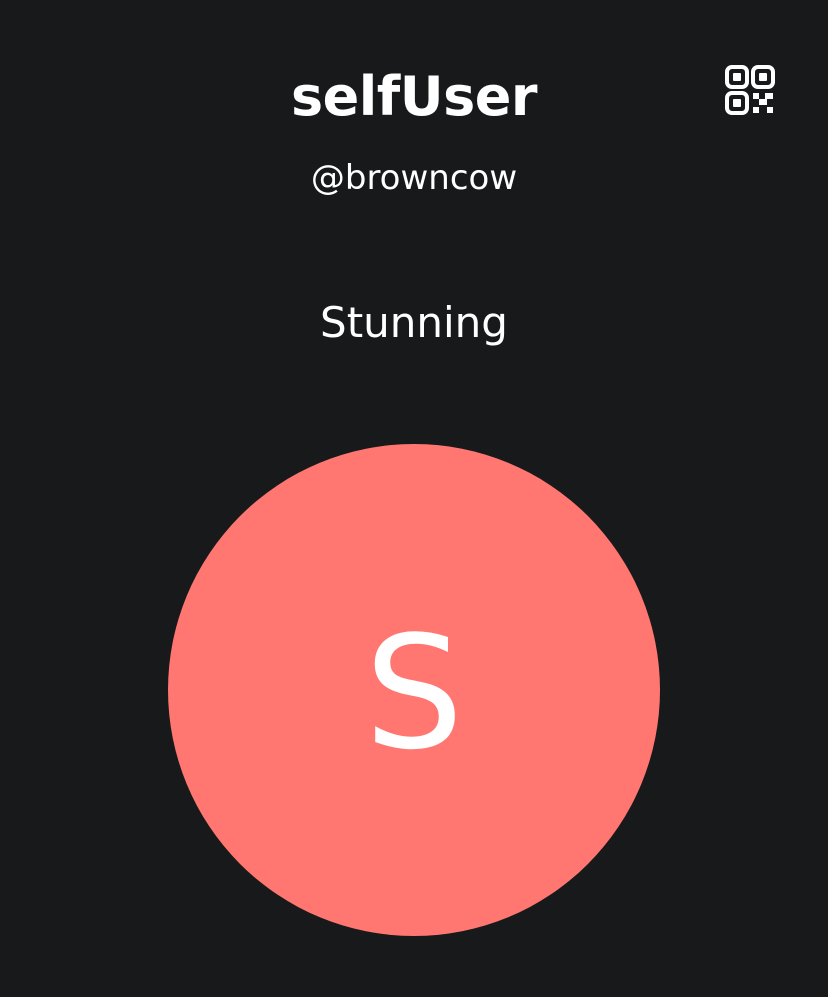 This screenshot has height=997, width=828. I want to click on qr-code-icon, so click(750, 90).